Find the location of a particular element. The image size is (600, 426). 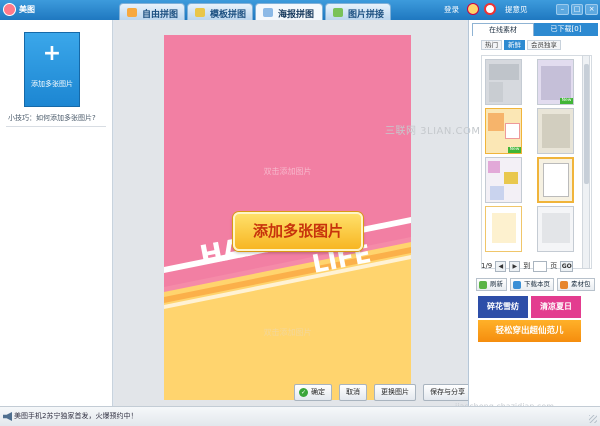

divider is located at coordinates (56, 126).